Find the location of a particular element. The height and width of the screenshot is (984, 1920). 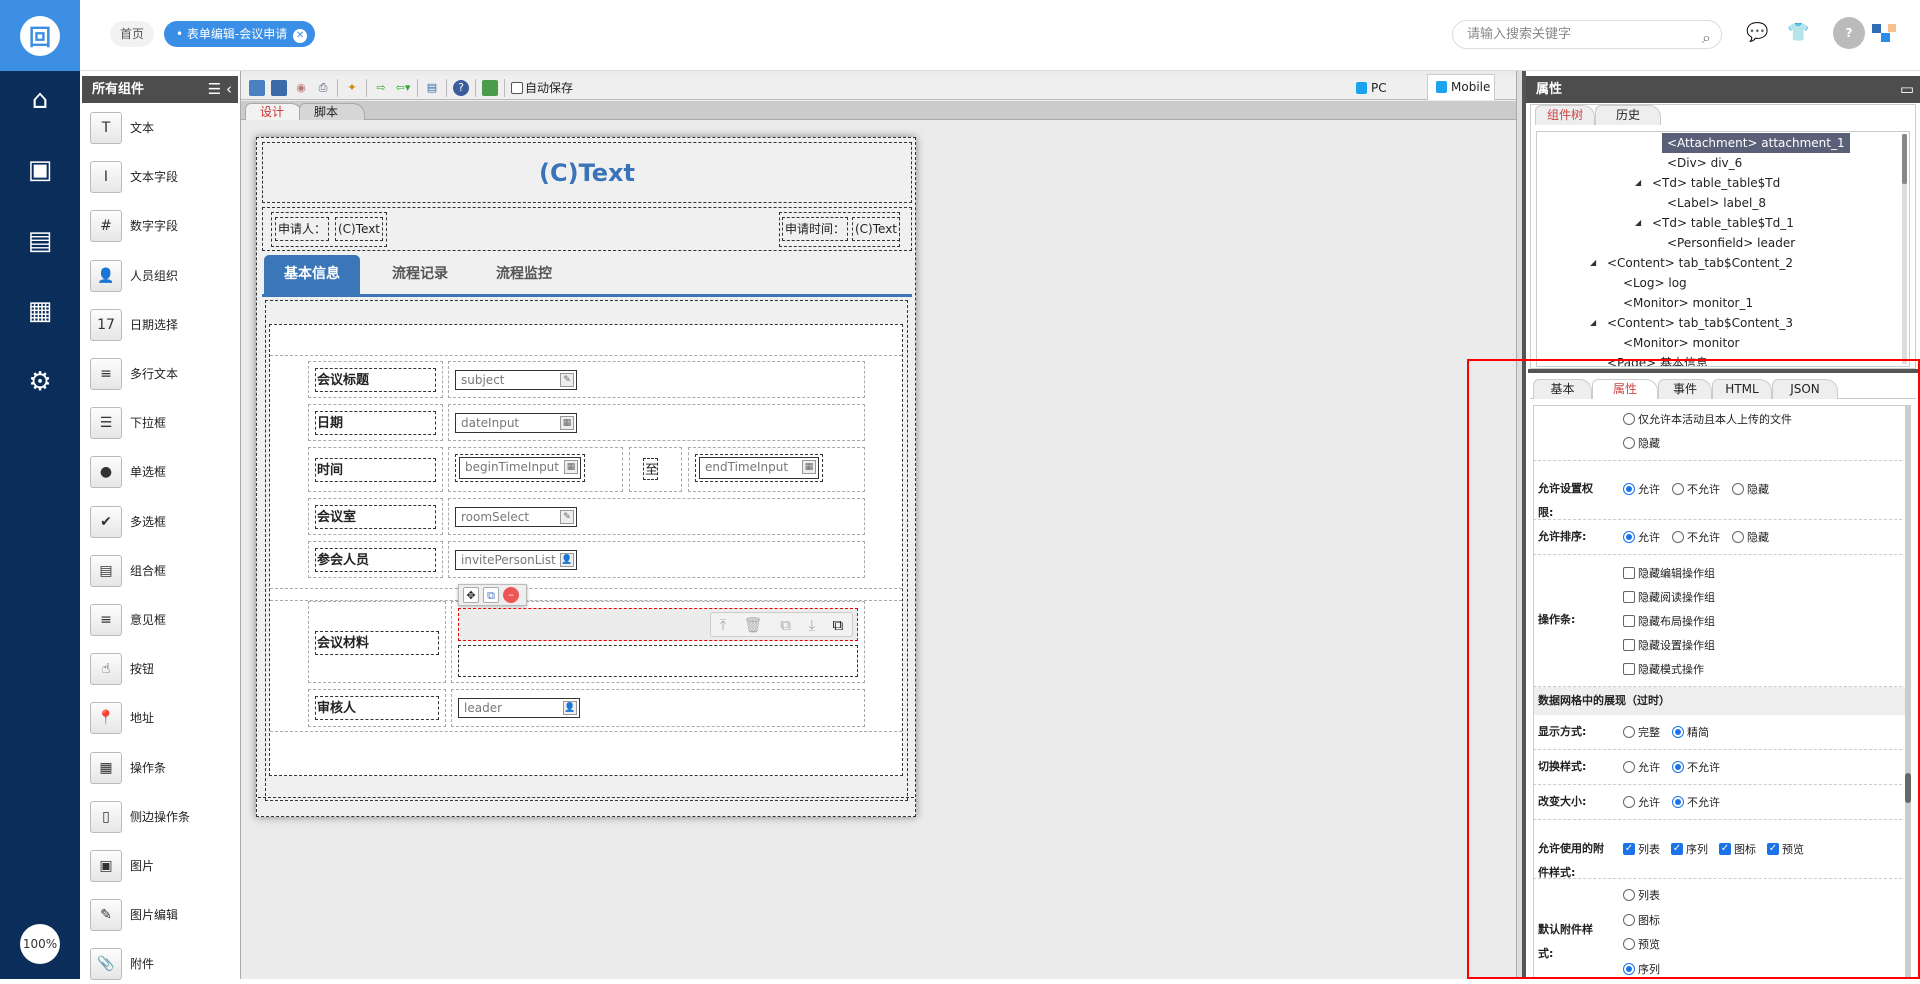

app-logo: 回 is located at coordinates (40, 35).